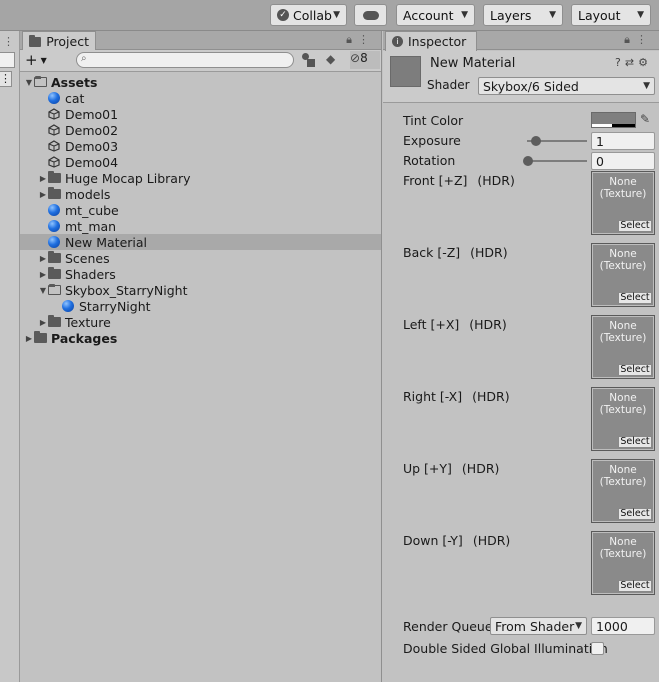 The width and height of the screenshot is (659, 682). Describe the element at coordinates (370, 15) in the screenshot. I see `cloud-button` at that location.